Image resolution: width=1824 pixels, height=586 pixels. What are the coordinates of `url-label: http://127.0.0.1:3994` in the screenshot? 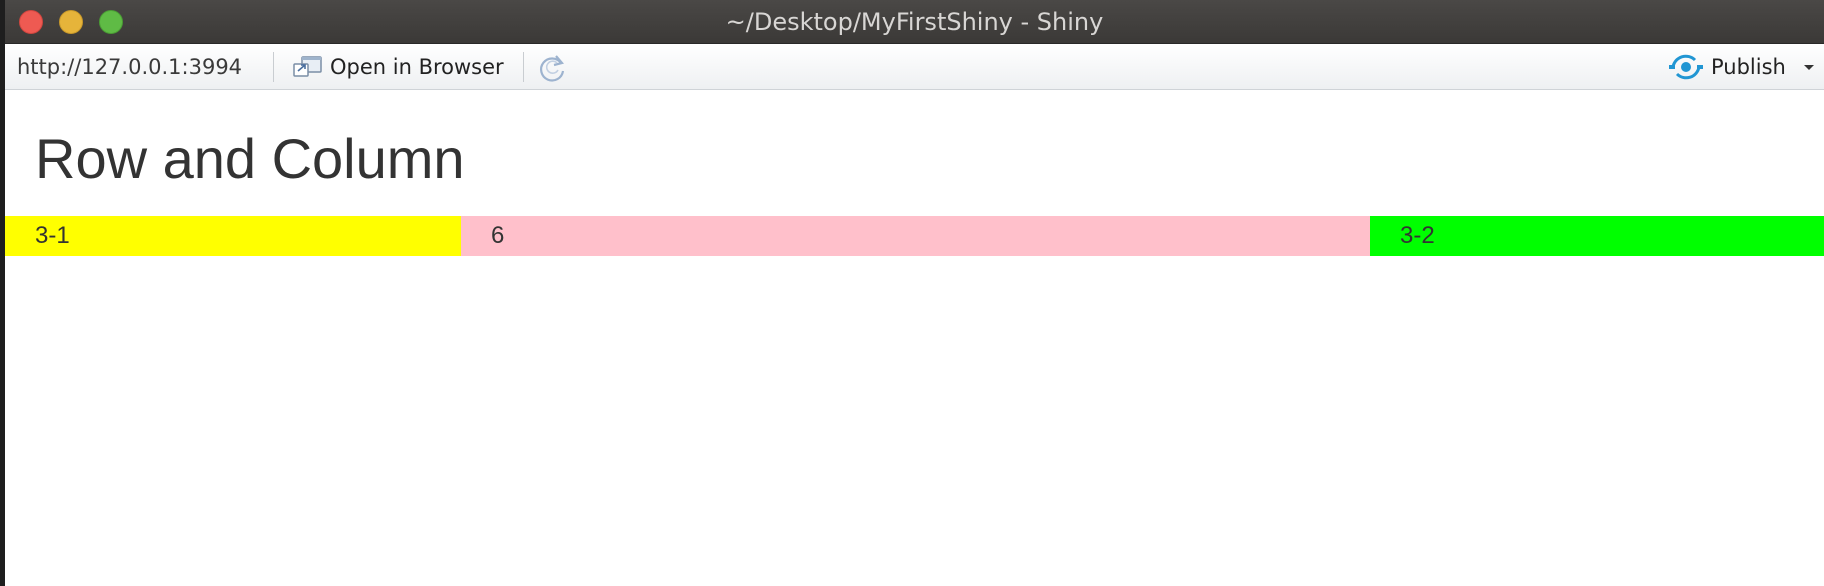 It's located at (130, 67).